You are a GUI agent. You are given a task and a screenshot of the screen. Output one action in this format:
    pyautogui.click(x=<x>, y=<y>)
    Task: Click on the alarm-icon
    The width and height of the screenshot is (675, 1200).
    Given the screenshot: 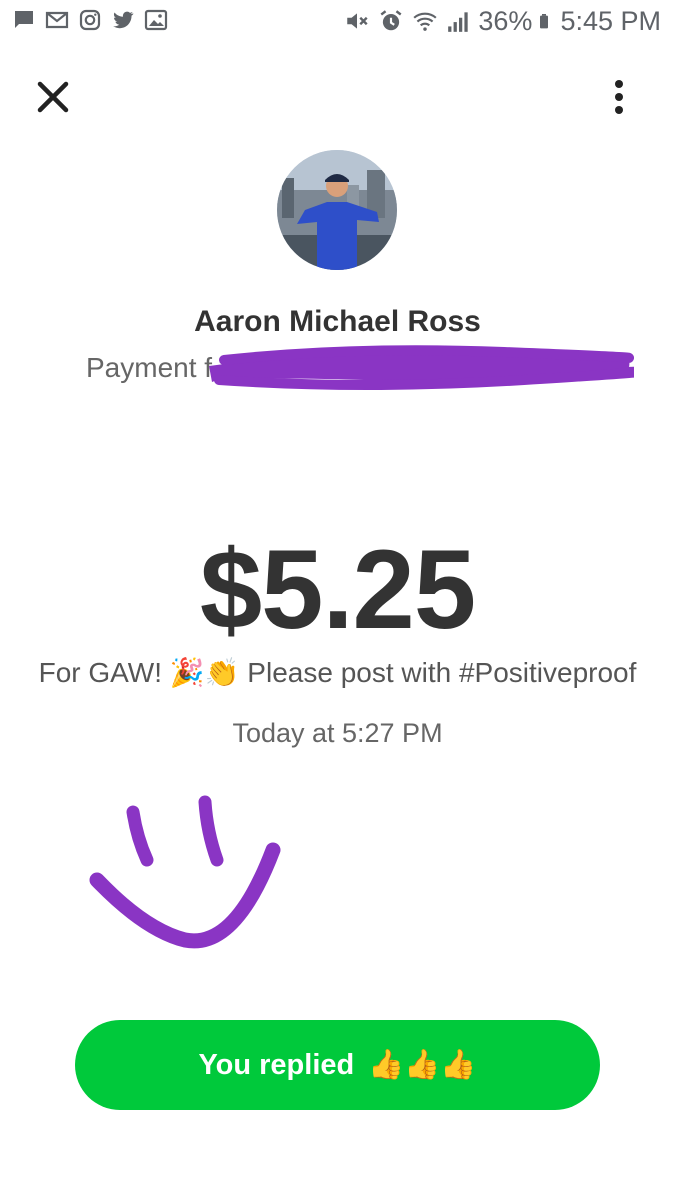 What is the action you would take?
    pyautogui.click(x=391, y=20)
    